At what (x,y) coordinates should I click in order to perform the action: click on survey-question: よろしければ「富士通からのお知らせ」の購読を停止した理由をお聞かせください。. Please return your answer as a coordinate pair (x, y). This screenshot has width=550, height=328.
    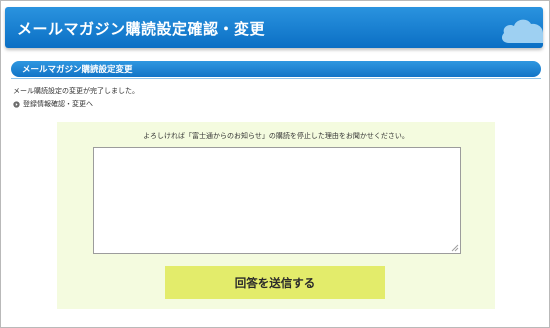
    Looking at the image, I should click on (276, 136).